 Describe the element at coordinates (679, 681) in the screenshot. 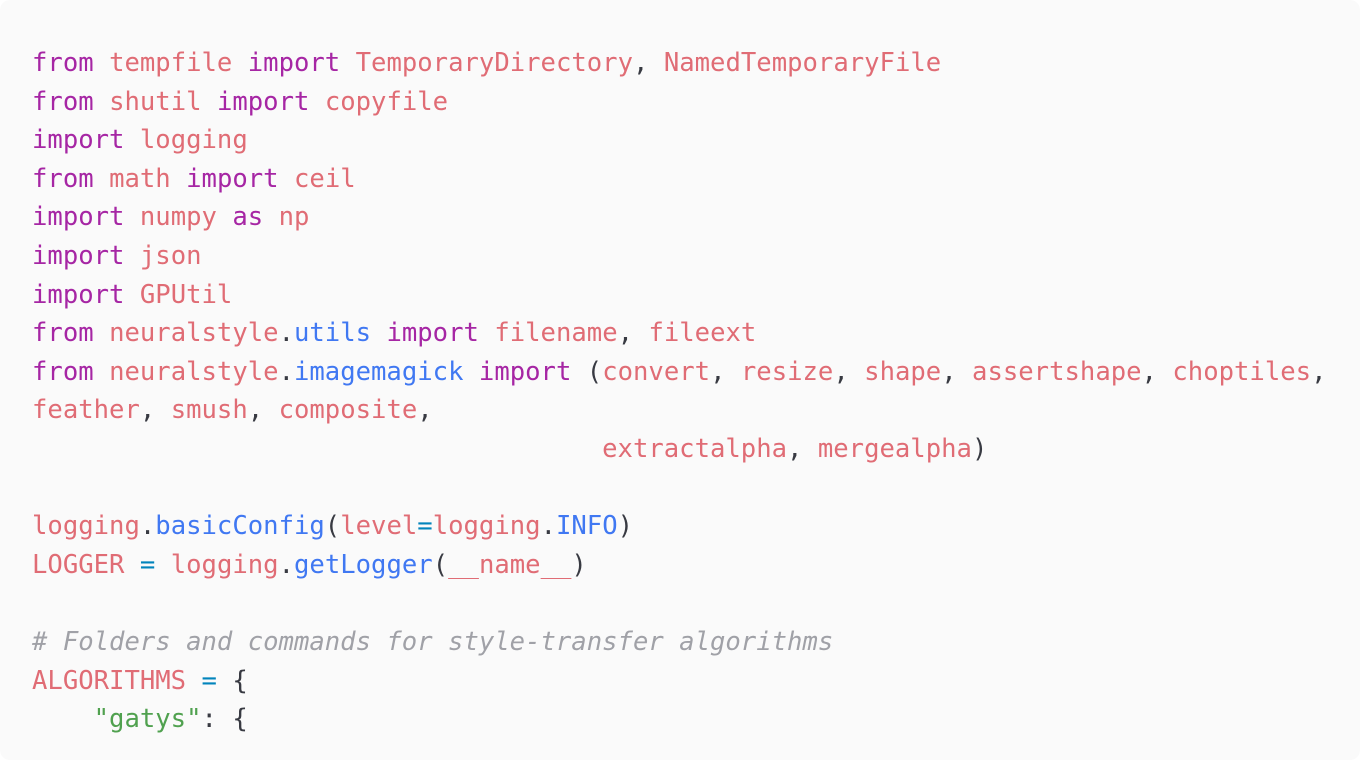

I see `code-line: ALGORITHMS = {` at that location.